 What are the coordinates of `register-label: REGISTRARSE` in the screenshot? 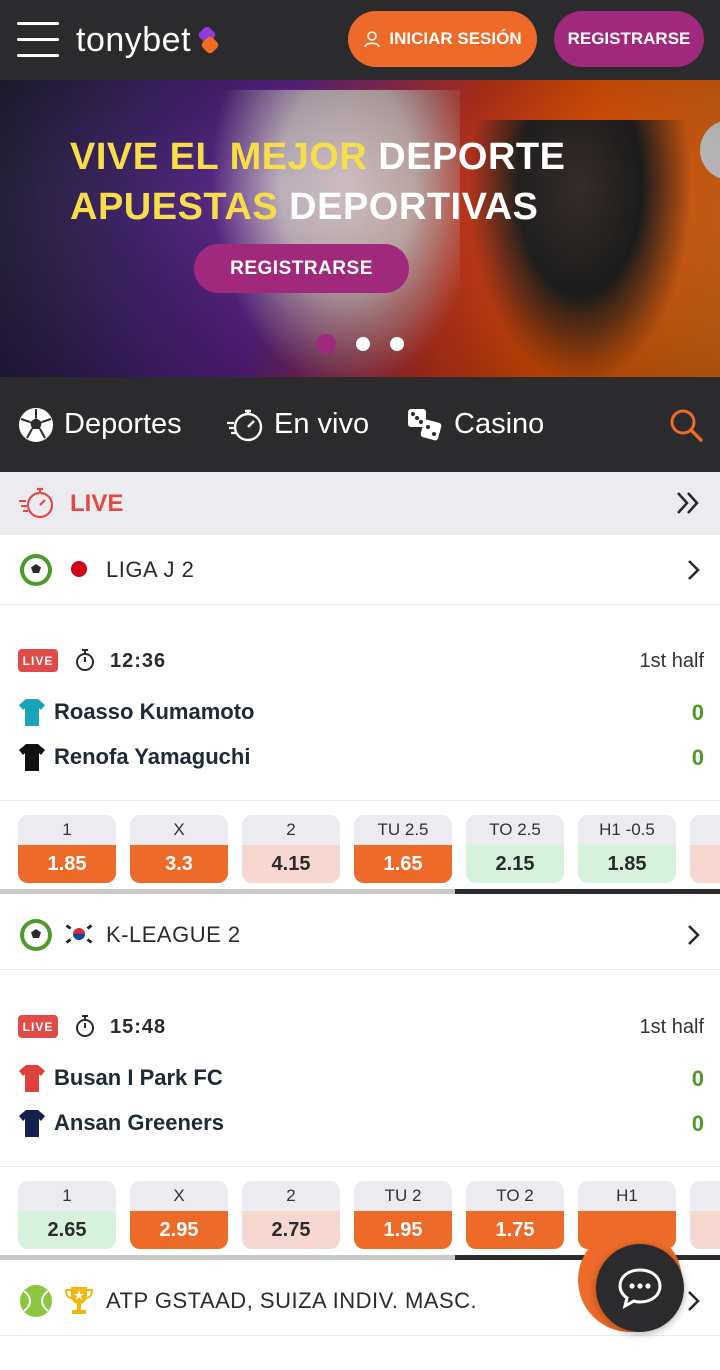 It's located at (629, 38).